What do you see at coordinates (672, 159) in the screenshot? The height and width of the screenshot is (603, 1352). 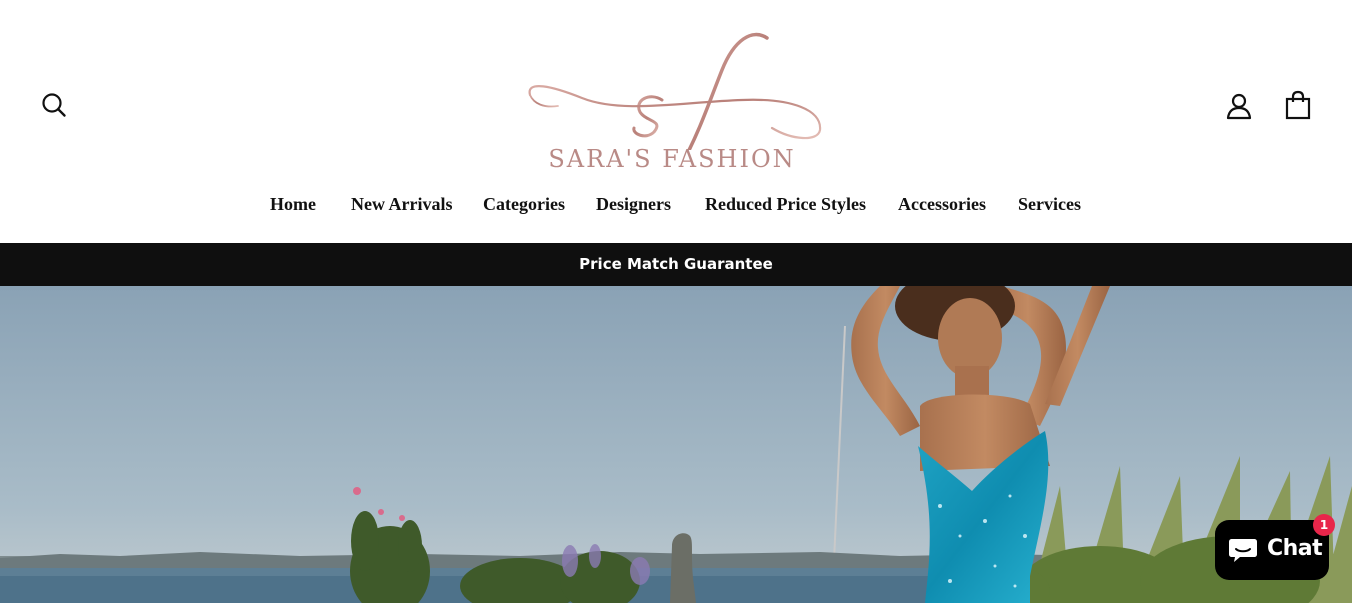 I see `brand-name: SARA'S FASHION` at bounding box center [672, 159].